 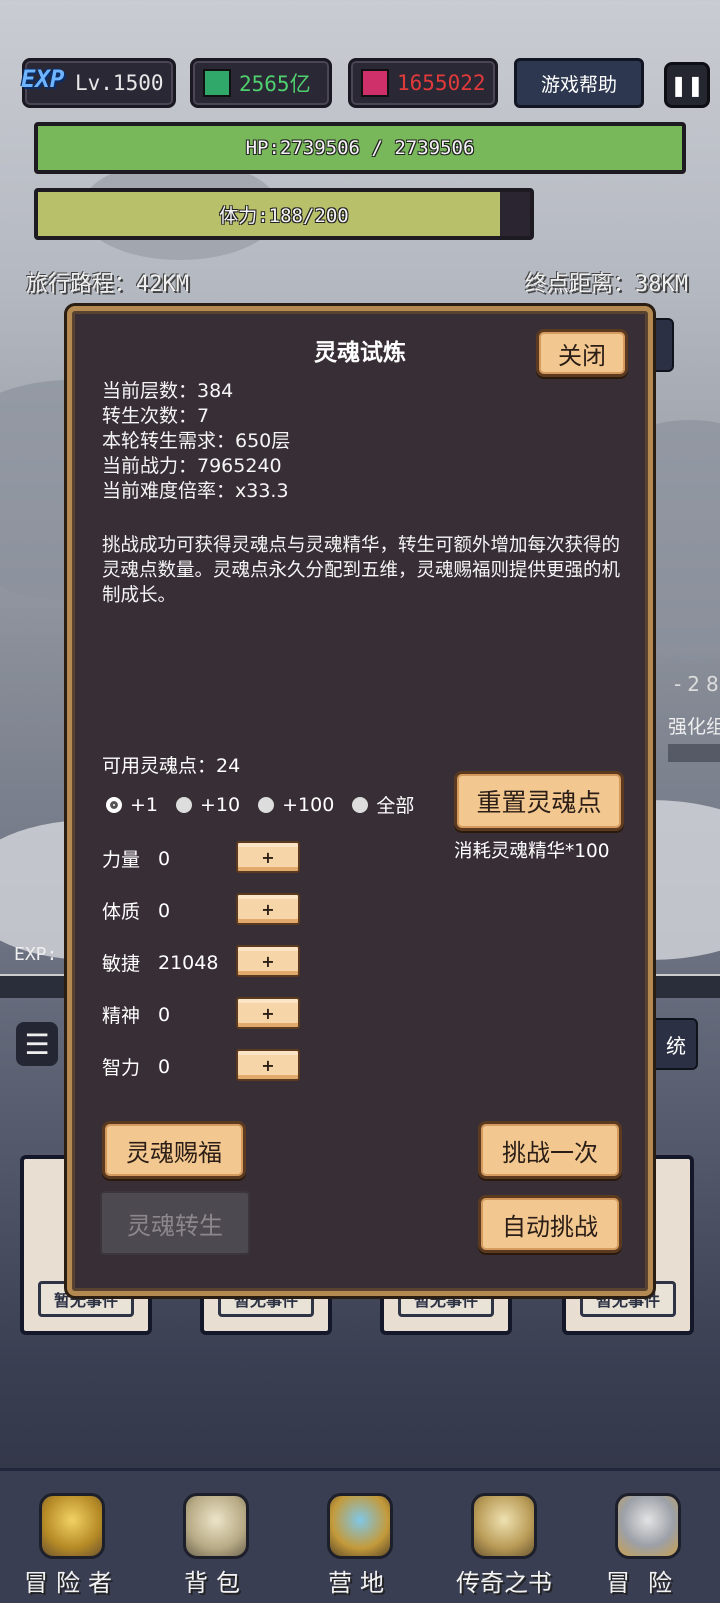 I want to click on ruby-icon, so click(x=375, y=83).